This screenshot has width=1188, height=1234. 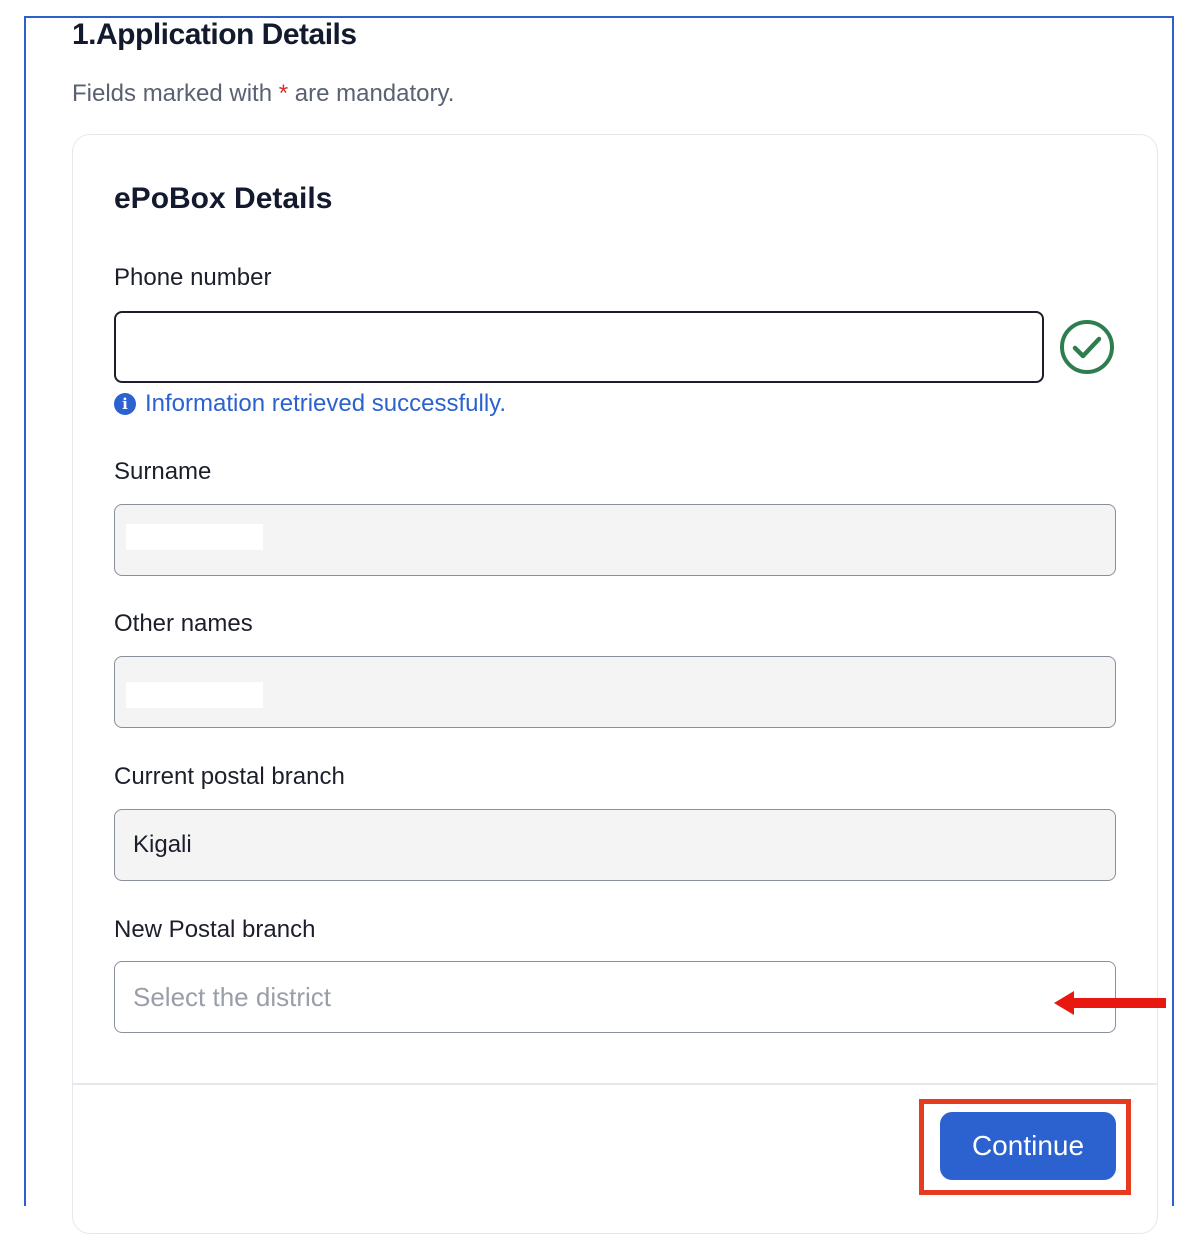 I want to click on phone-number-input, so click(x=579, y=347).